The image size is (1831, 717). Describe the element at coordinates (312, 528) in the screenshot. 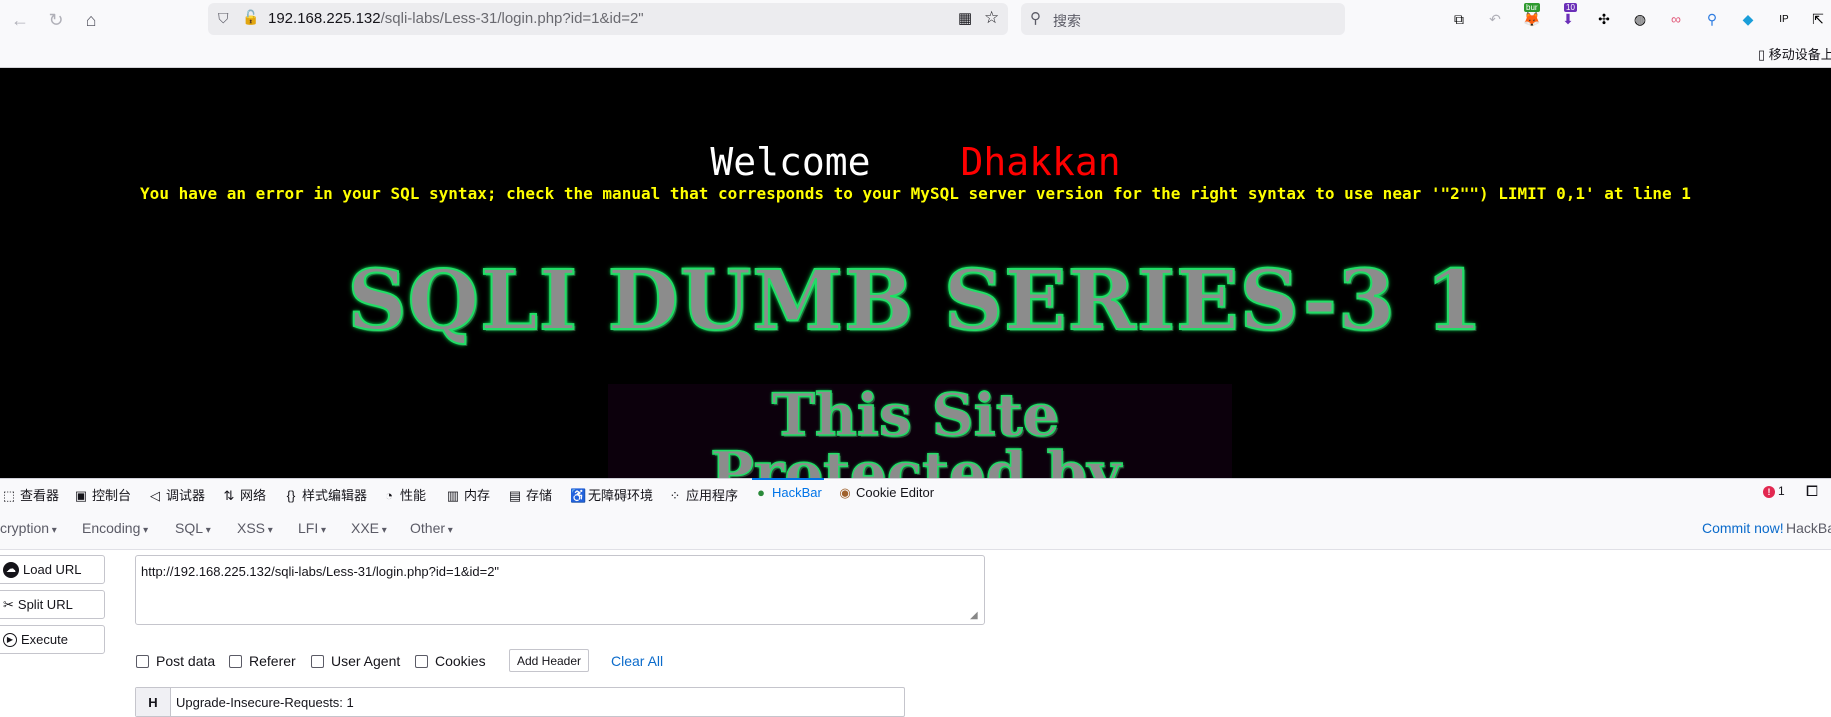

I see `menu-lfi: LFI` at that location.